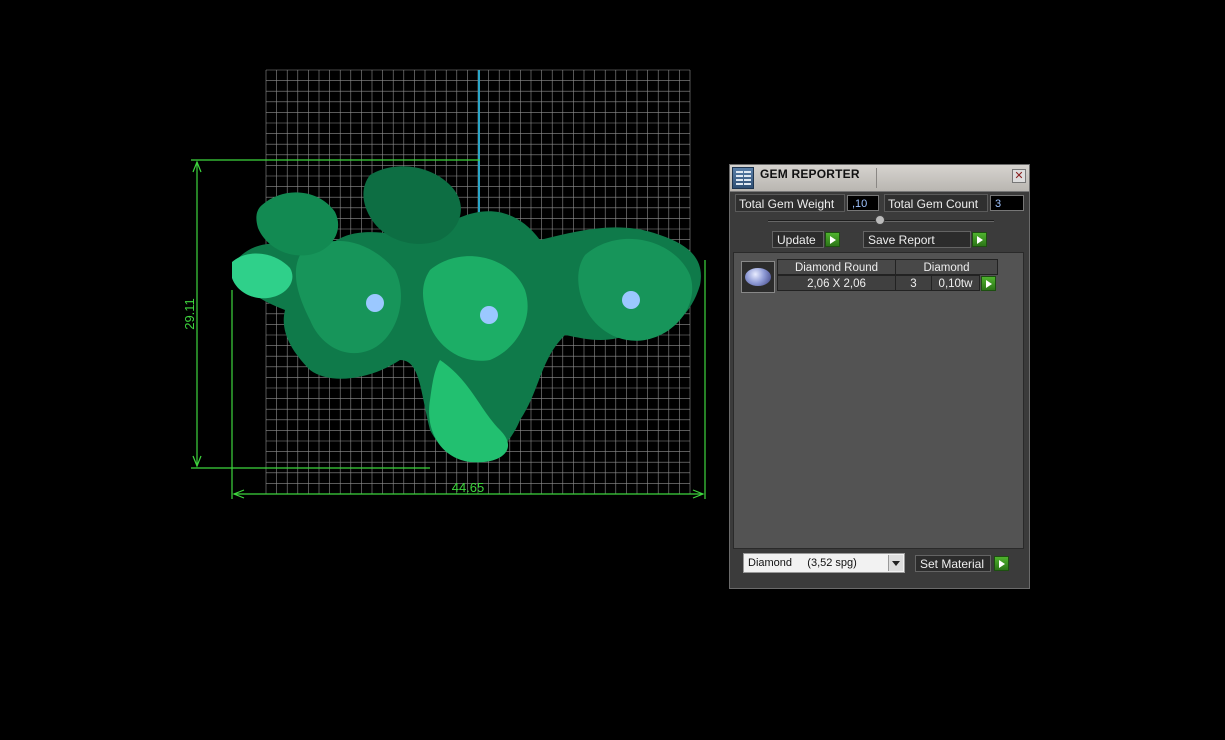 Image resolution: width=1225 pixels, height=740 pixels. Describe the element at coordinates (836, 267) in the screenshot. I see `gem-shape: Diamond Round` at that location.